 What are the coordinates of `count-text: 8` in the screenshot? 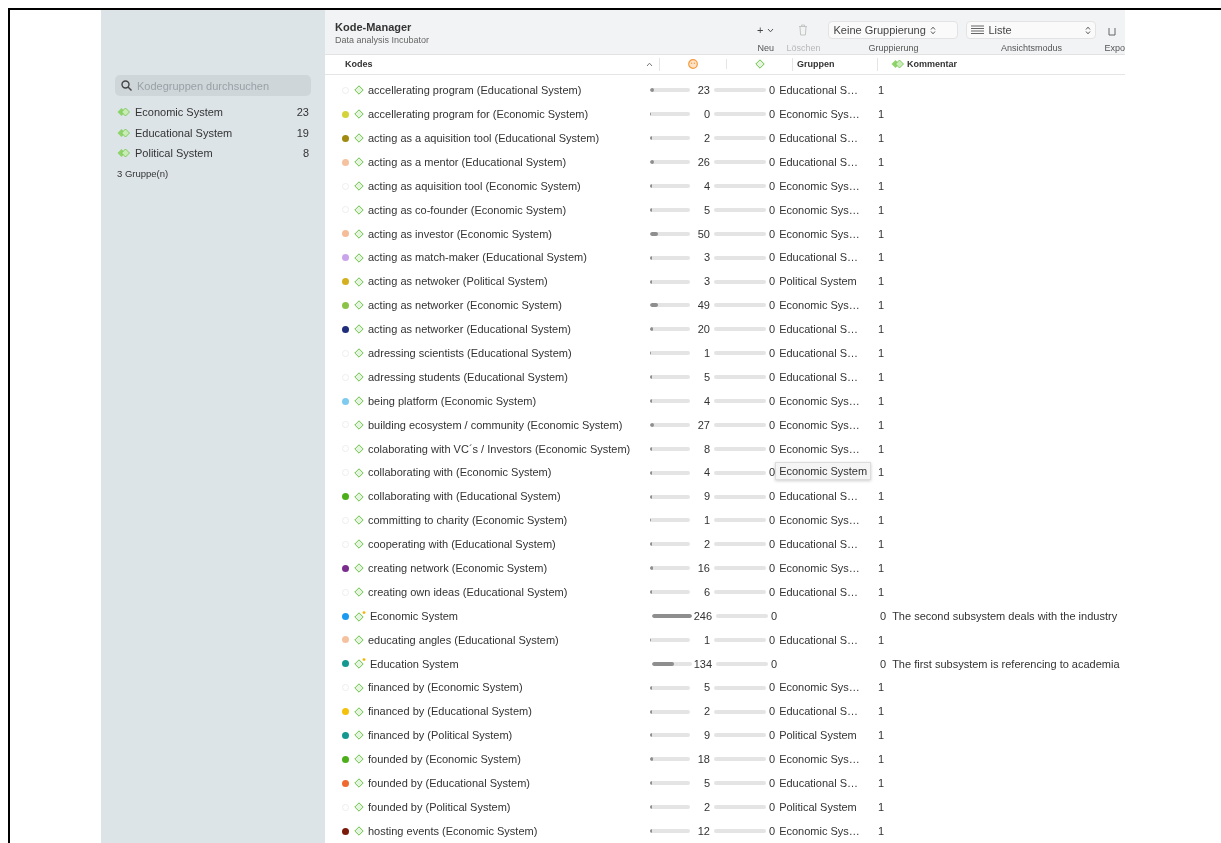 It's located at (706, 449).